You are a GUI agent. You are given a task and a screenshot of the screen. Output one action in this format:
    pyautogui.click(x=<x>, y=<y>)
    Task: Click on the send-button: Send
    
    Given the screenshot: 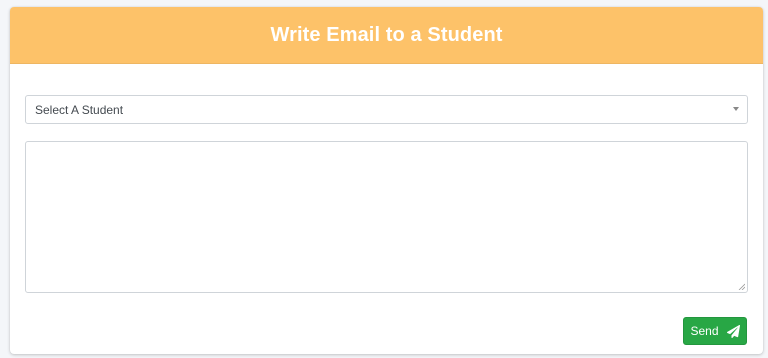 What is the action you would take?
    pyautogui.click(x=715, y=331)
    